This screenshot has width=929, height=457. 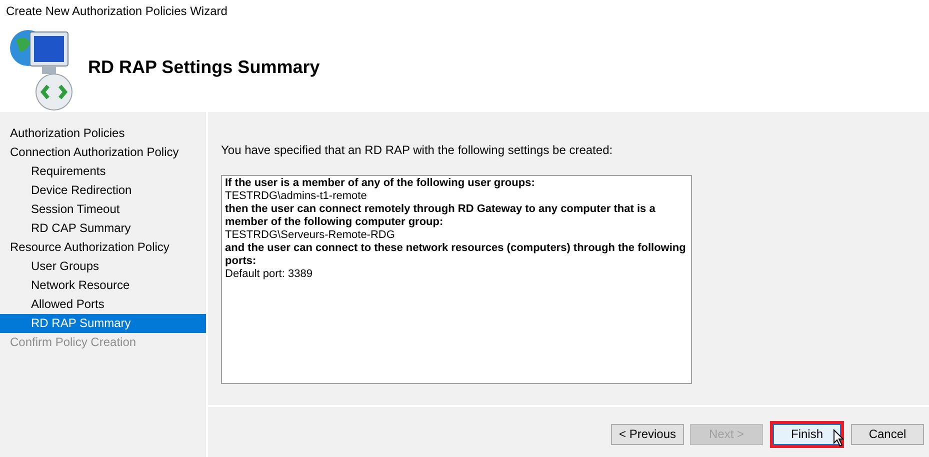 I want to click on nav-item: Device Redirection, so click(x=103, y=190).